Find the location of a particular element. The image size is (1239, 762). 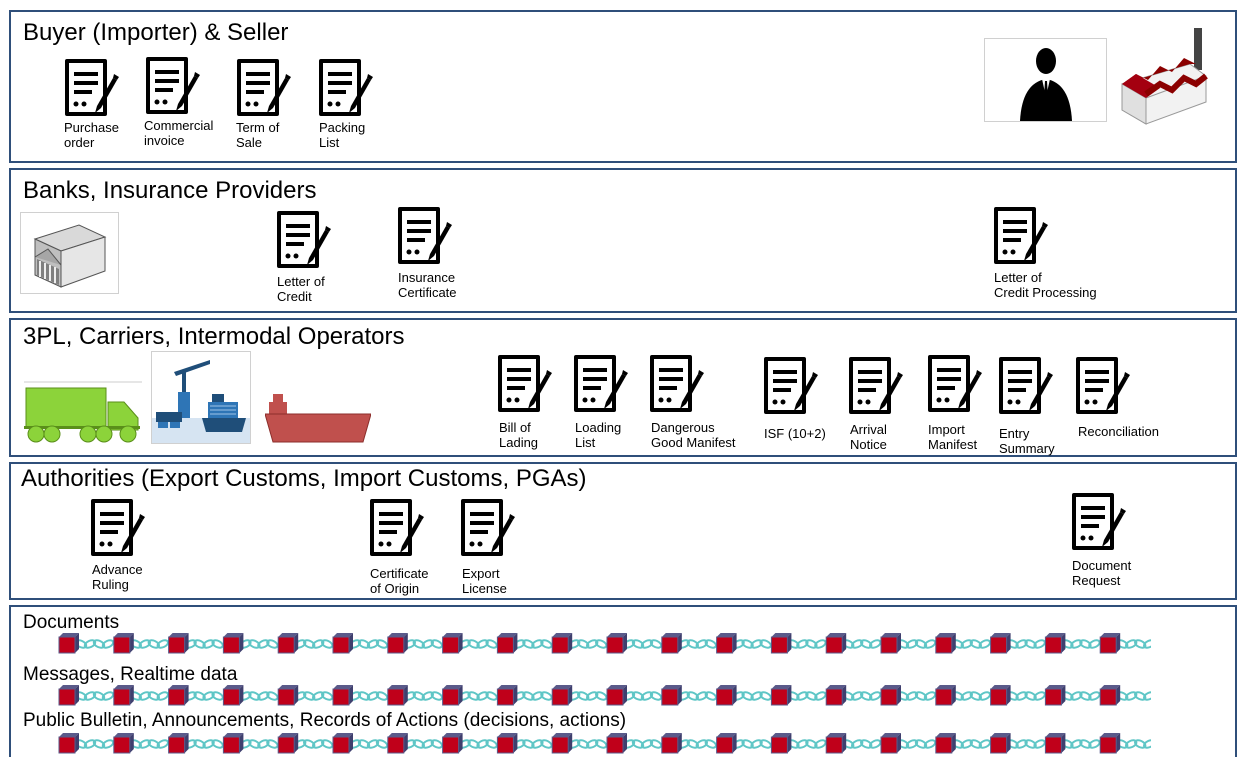

doc-label-bill-of-lading: Bill of Lading is located at coordinates (519, 435).